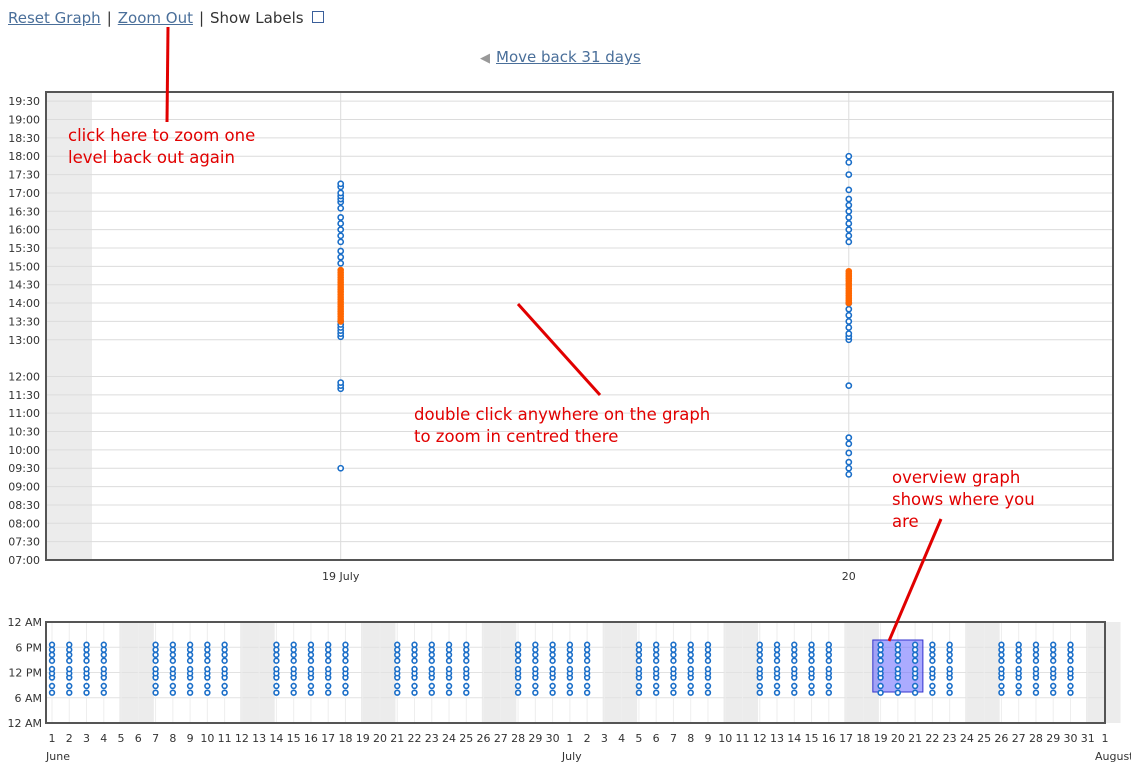 The width and height of the screenshot is (1131, 772). I want to click on y-tick-label: 08:30, so click(24, 505).